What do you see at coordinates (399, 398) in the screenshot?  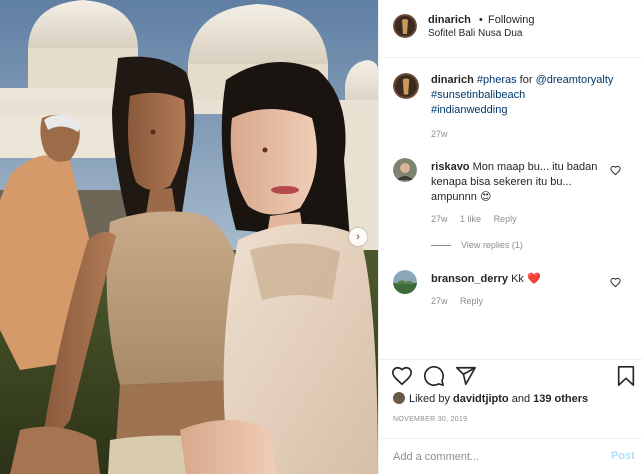 I see `liker-avatar` at bounding box center [399, 398].